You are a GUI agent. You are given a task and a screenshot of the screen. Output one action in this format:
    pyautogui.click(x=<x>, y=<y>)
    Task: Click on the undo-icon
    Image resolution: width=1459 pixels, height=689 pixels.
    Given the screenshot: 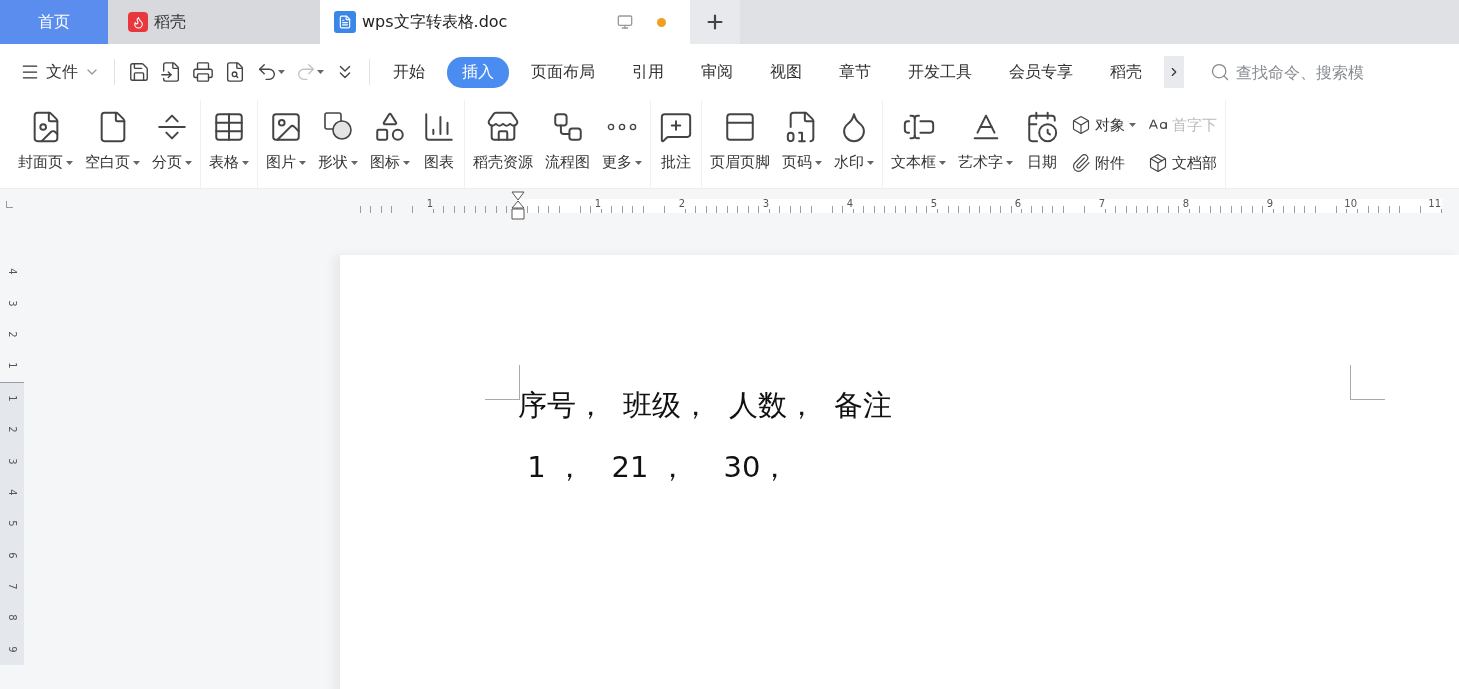 What is the action you would take?
    pyautogui.click(x=267, y=72)
    